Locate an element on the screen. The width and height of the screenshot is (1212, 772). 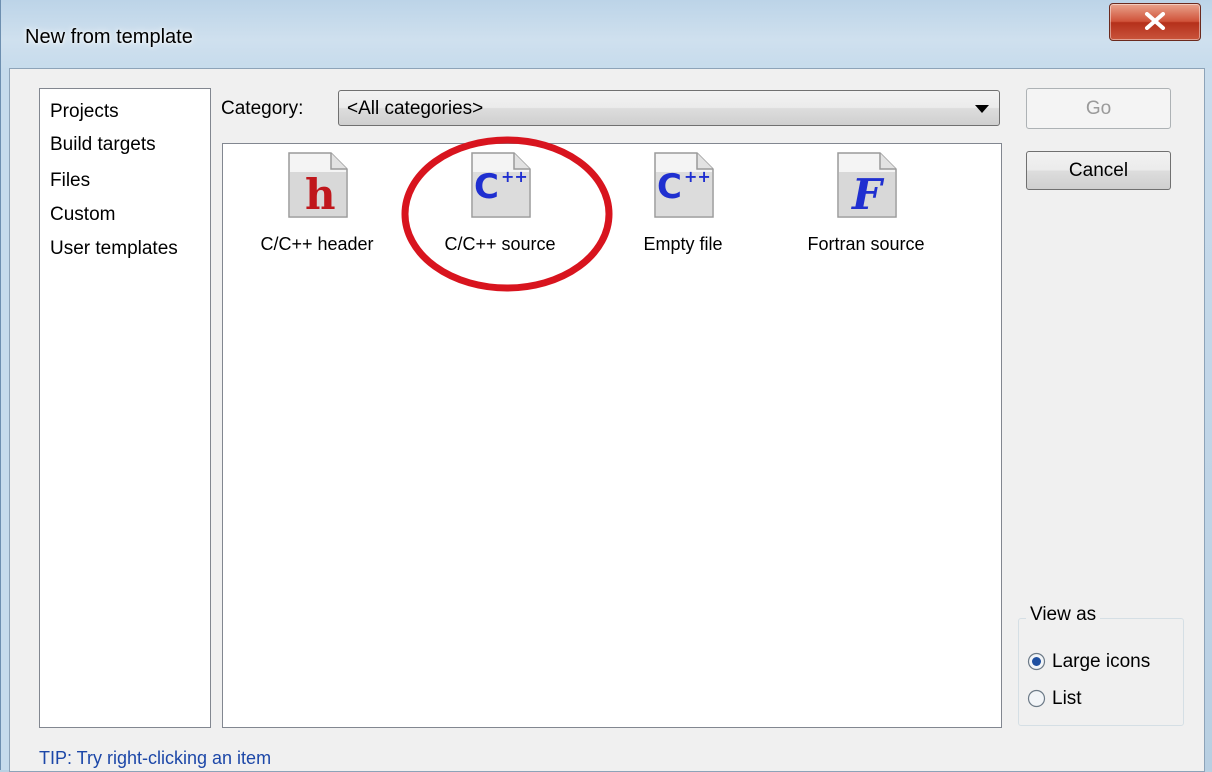
svg-text: C is located at coordinates (669, 187).